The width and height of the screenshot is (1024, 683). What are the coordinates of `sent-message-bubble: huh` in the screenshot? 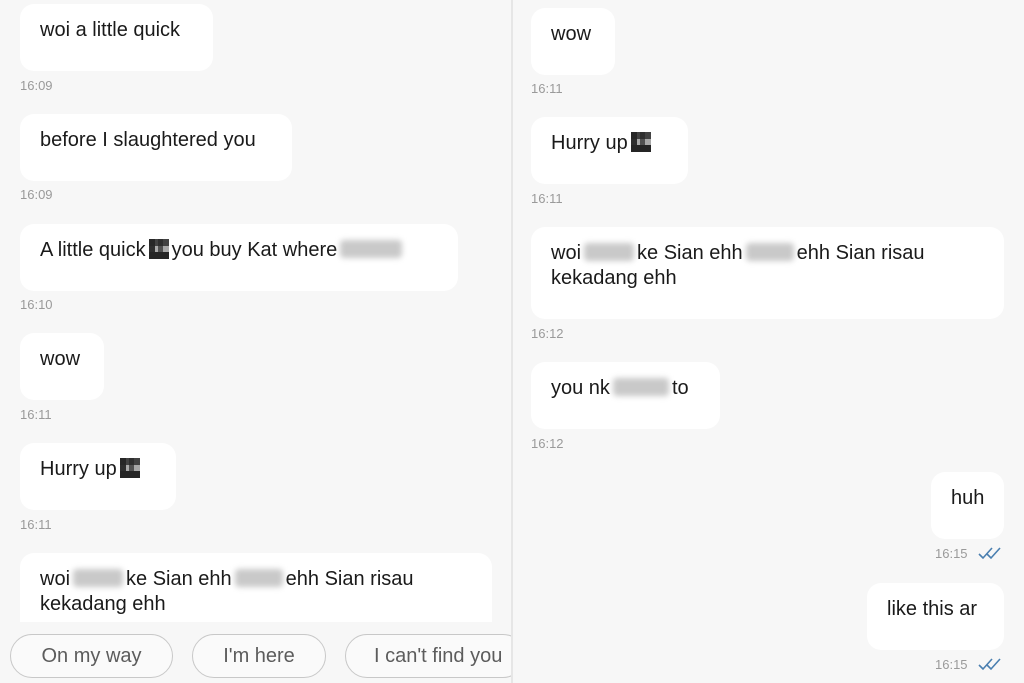 It's located at (967, 505).